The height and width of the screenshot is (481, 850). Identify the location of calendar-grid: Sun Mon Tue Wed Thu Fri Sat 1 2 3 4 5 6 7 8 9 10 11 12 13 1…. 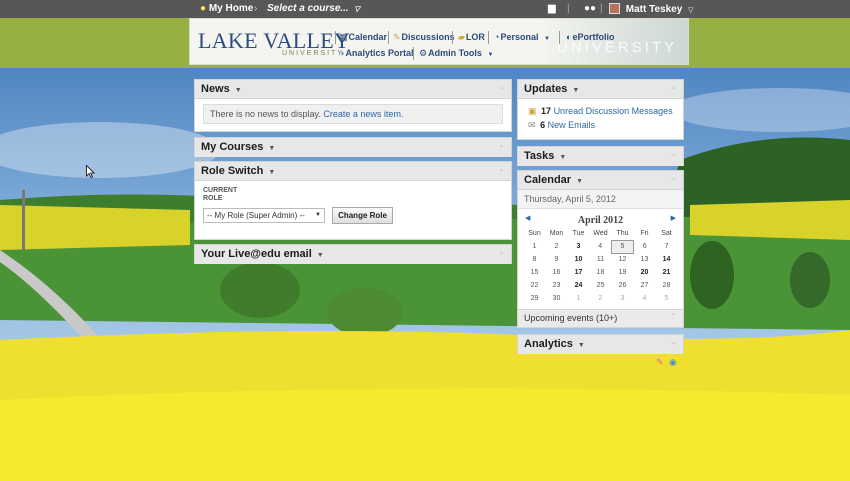
(601, 266).